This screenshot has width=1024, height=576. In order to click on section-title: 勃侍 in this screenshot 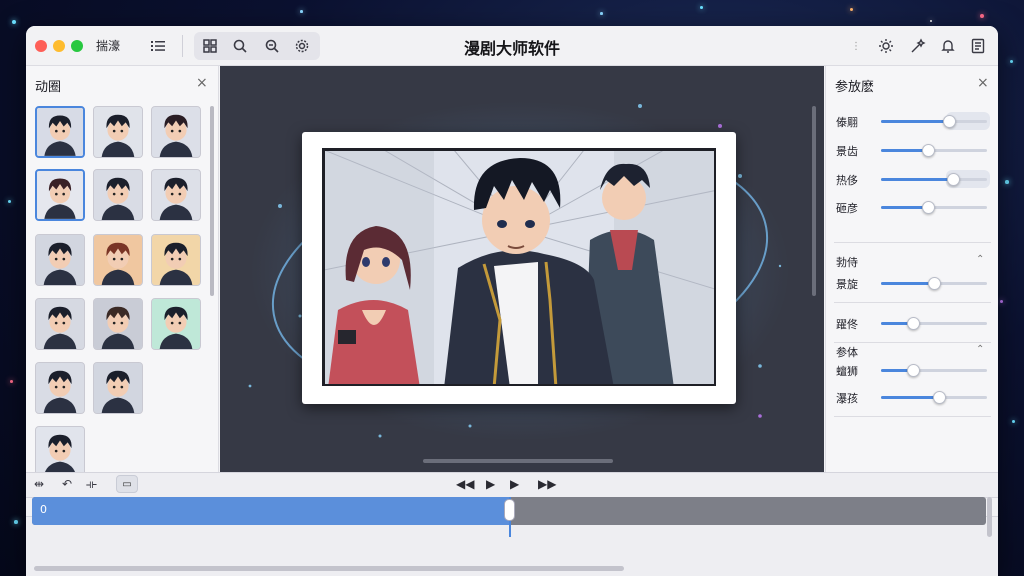, I will do `click(847, 262)`.